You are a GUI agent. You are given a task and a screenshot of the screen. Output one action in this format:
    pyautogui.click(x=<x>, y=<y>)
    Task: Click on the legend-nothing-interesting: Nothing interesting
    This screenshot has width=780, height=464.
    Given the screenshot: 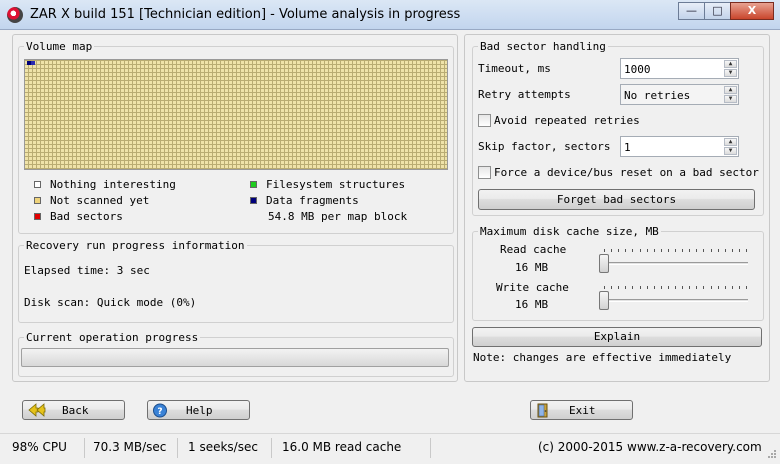 What is the action you would take?
    pyautogui.click(x=105, y=184)
    